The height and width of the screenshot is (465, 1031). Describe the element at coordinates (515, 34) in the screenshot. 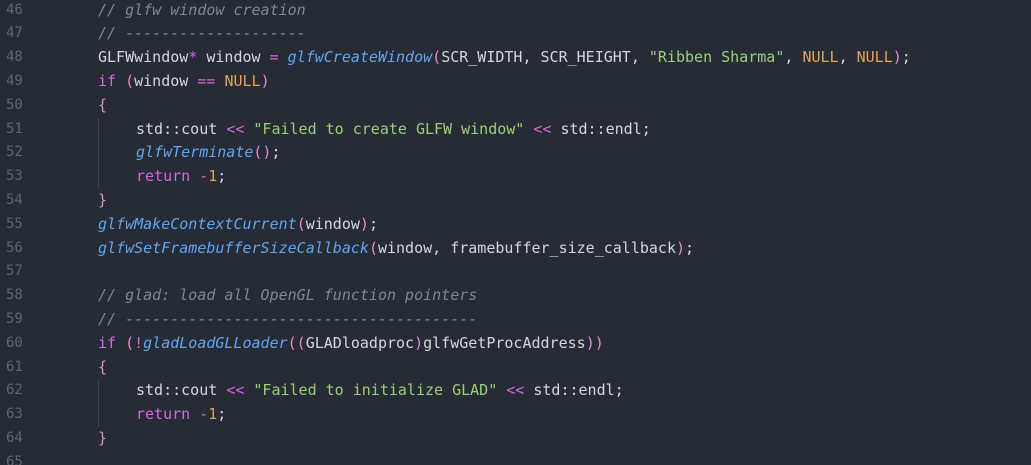

I see `code-line: 47 // --------------------` at that location.